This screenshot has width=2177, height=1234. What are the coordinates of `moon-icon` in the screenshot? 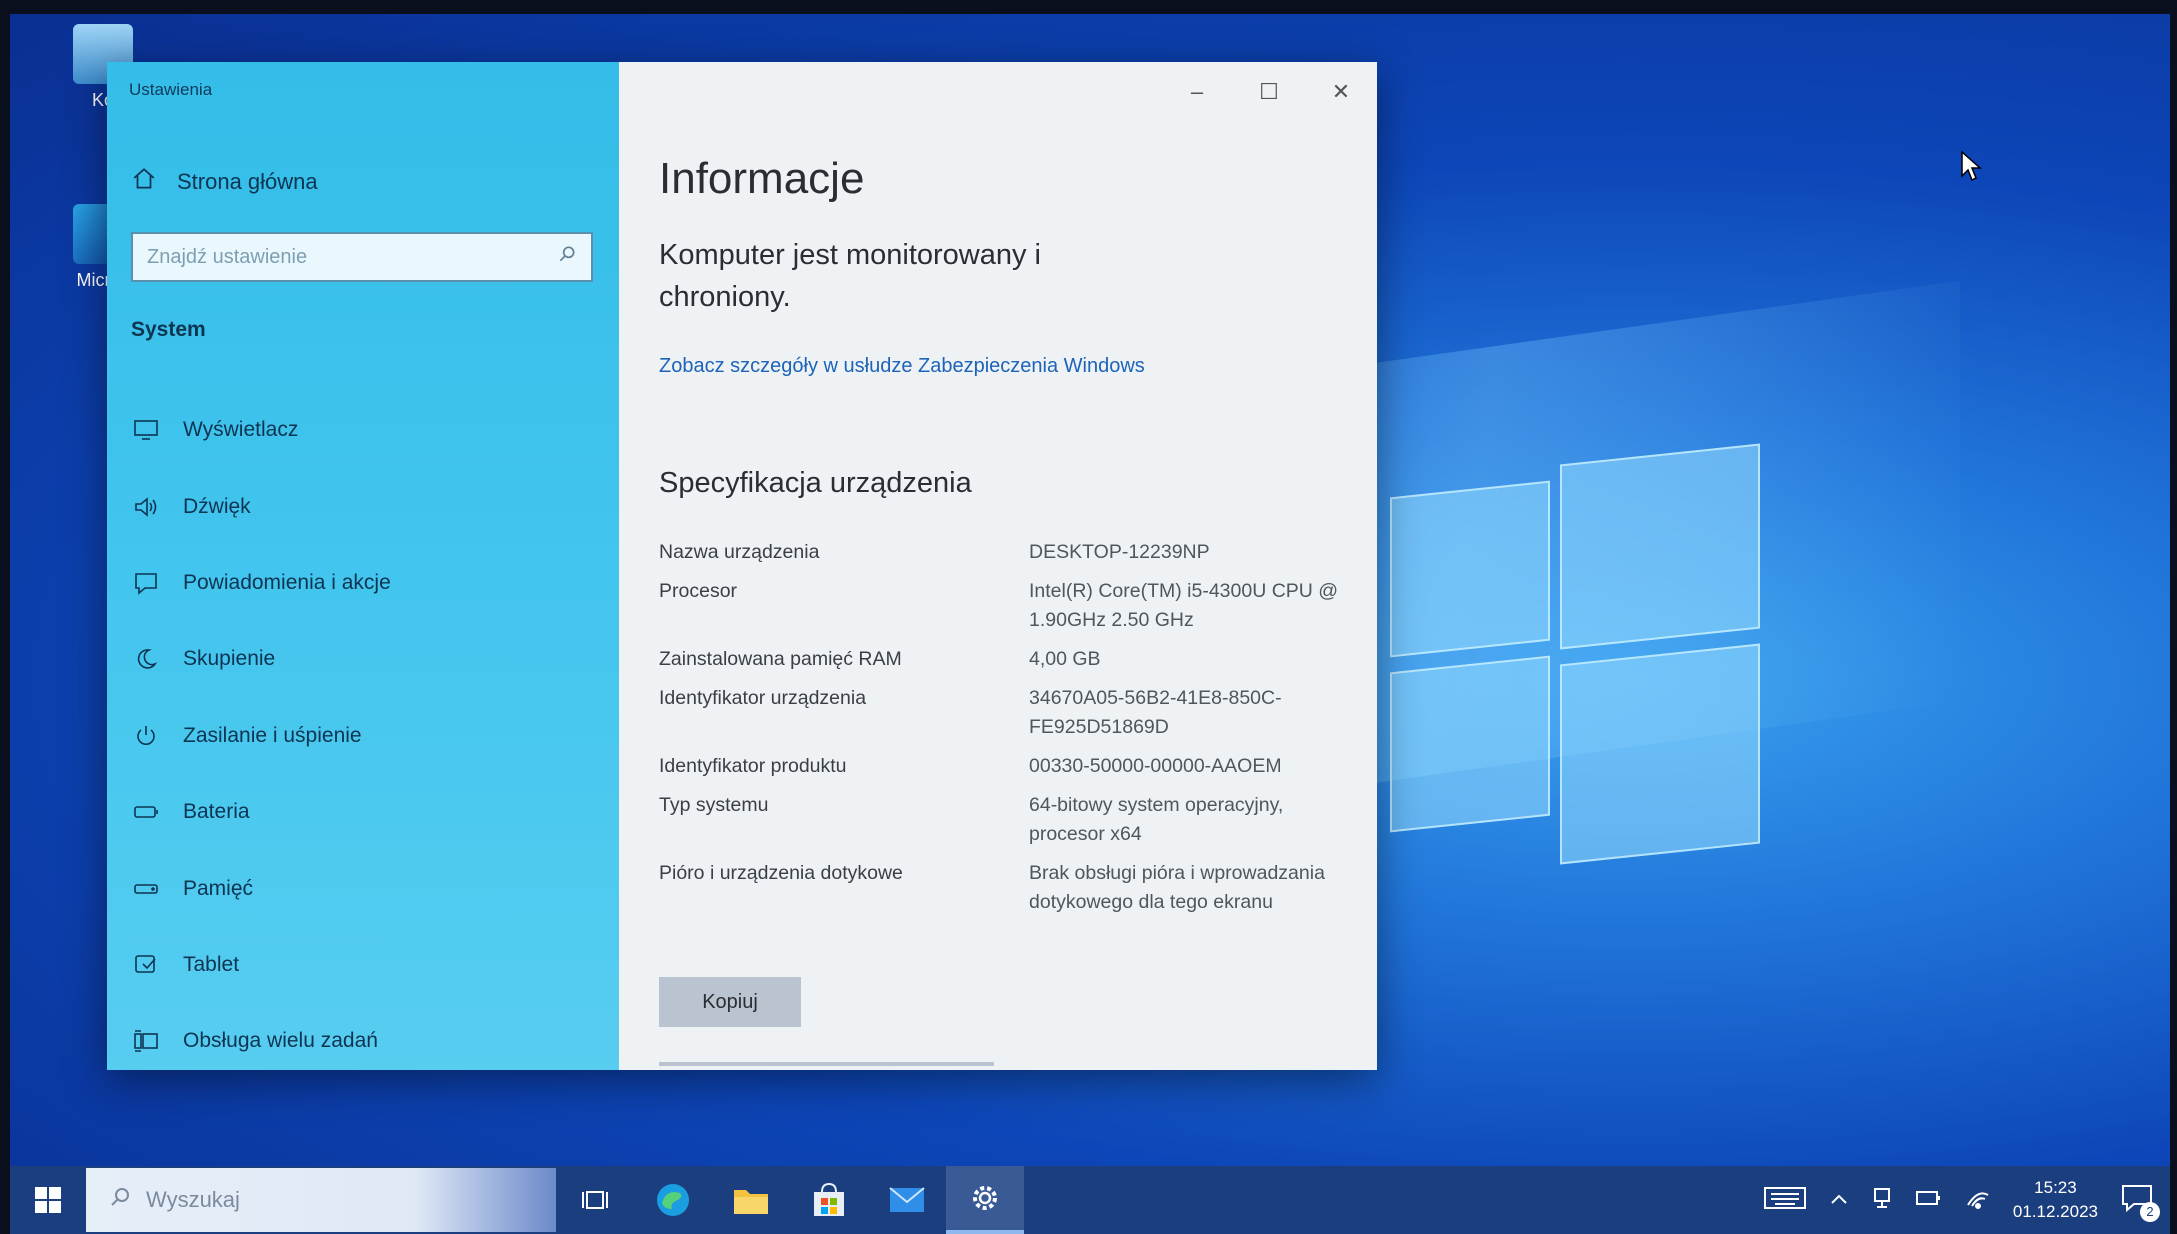 It's located at (146, 659).